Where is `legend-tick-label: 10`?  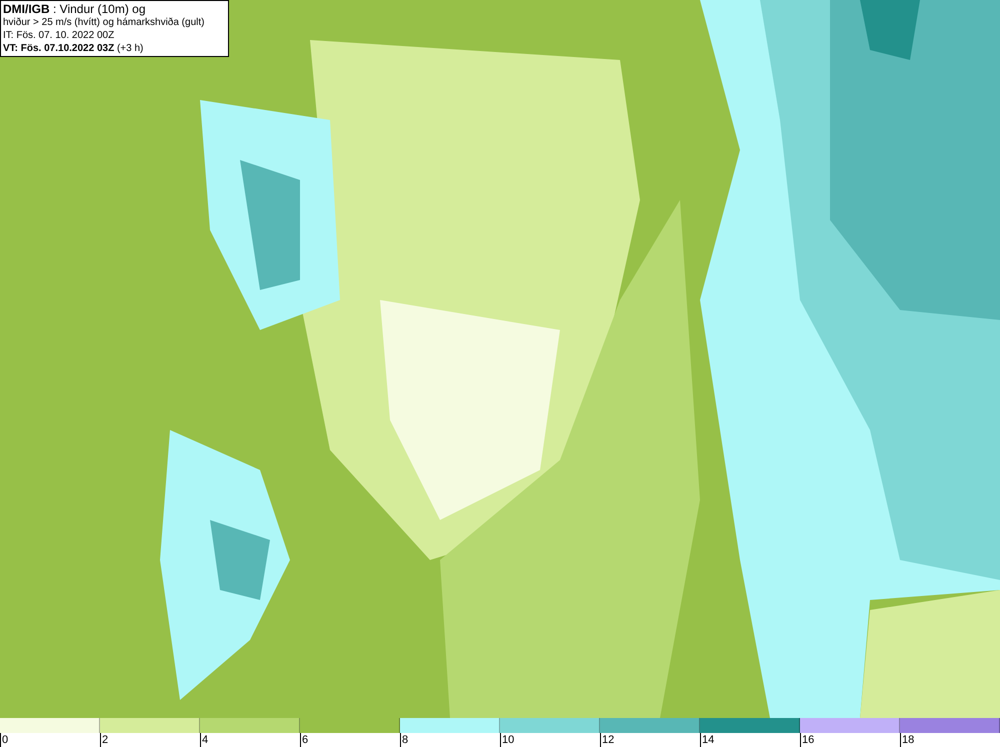 legend-tick-label: 10 is located at coordinates (507, 740).